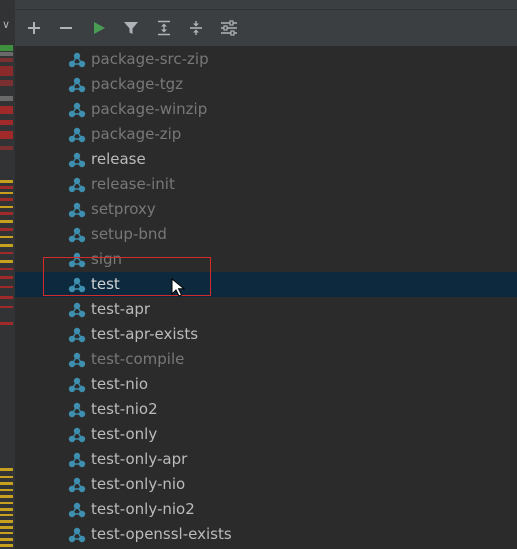  What do you see at coordinates (266, 109) in the screenshot?
I see `tree-item-package-winzip: package-winzip` at bounding box center [266, 109].